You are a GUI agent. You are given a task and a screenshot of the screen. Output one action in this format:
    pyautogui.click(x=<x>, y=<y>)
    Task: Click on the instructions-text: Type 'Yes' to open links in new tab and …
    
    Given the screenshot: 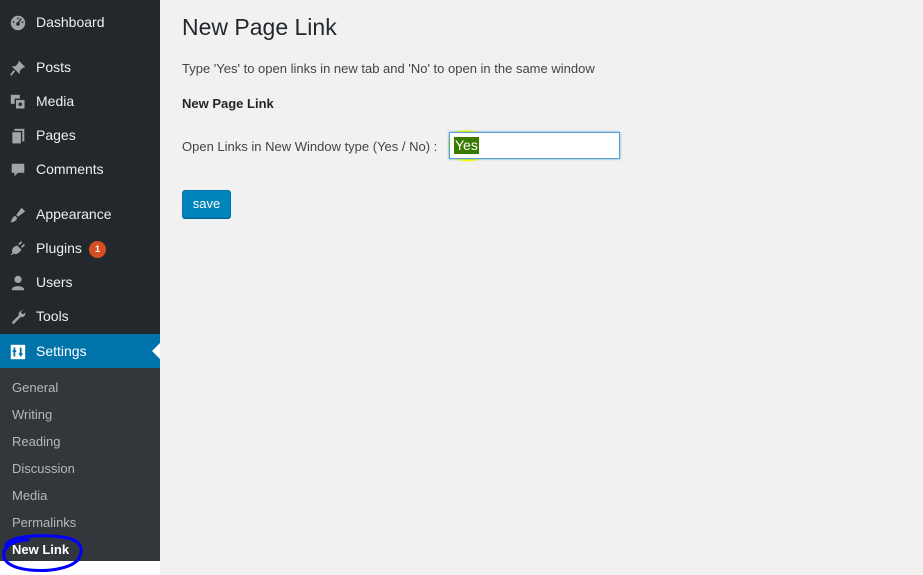 What is the action you would take?
    pyautogui.click(x=388, y=68)
    